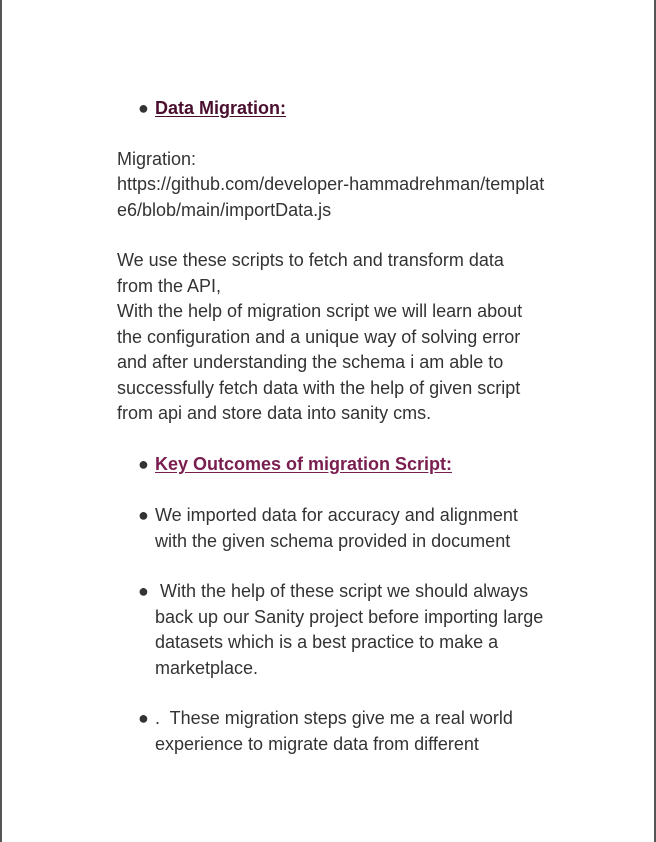 The width and height of the screenshot is (656, 842). What do you see at coordinates (224, 209) in the screenshot?
I see `migration-link-line-2: e6/blob/main/importData.js` at bounding box center [224, 209].